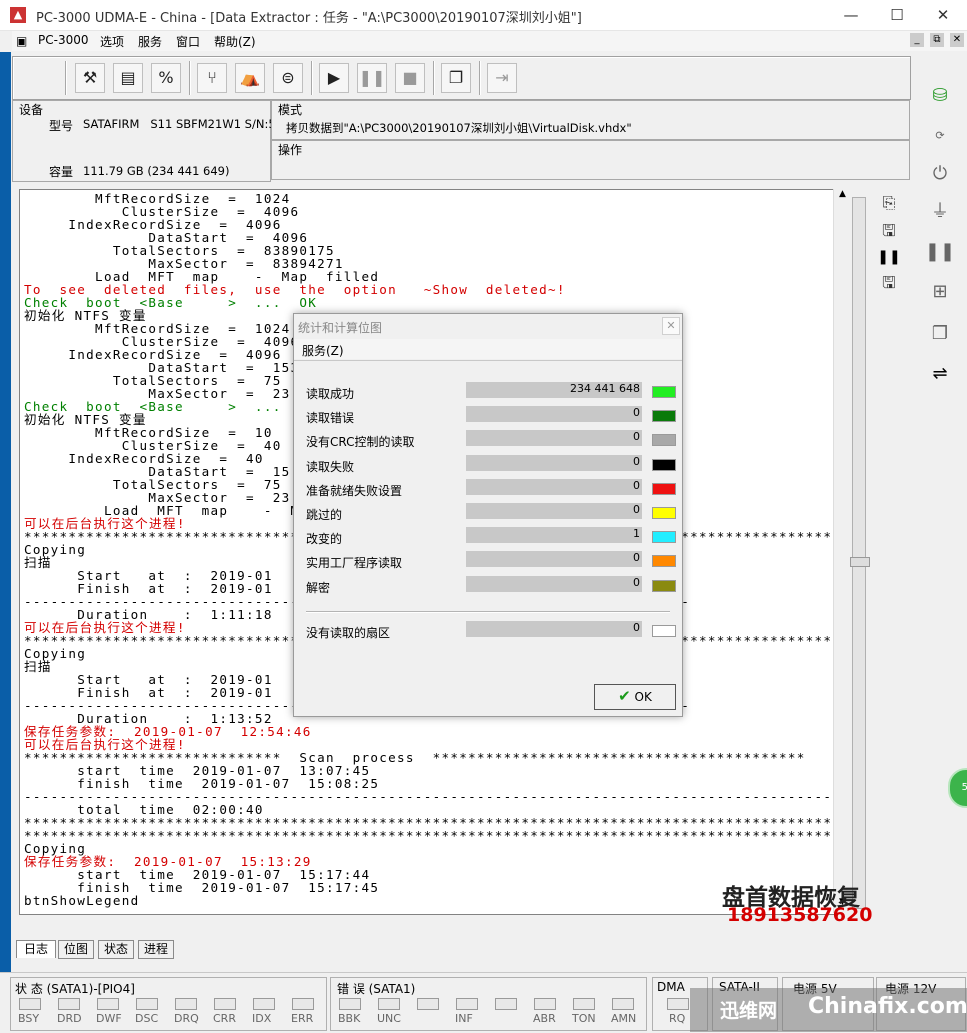 The height and width of the screenshot is (1033, 967). I want to click on tree-icon: ⑂, so click(212, 78).